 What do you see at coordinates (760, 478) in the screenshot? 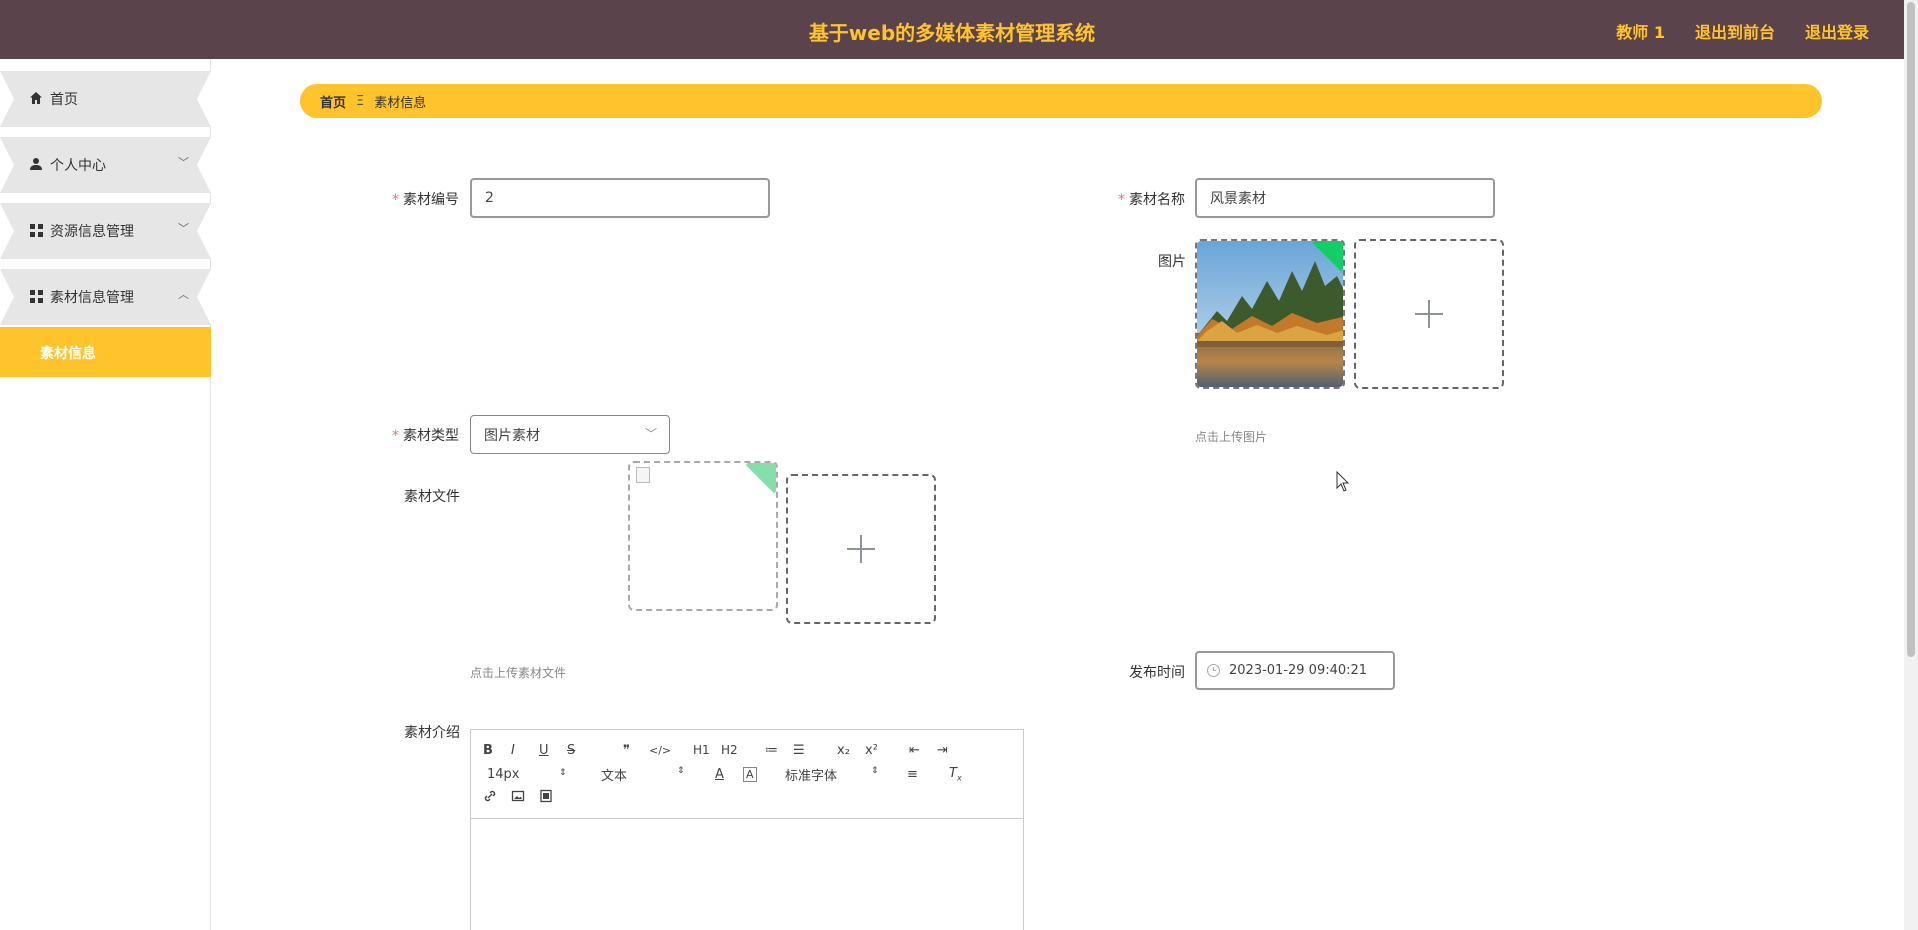
I see `success-check-icon` at bounding box center [760, 478].